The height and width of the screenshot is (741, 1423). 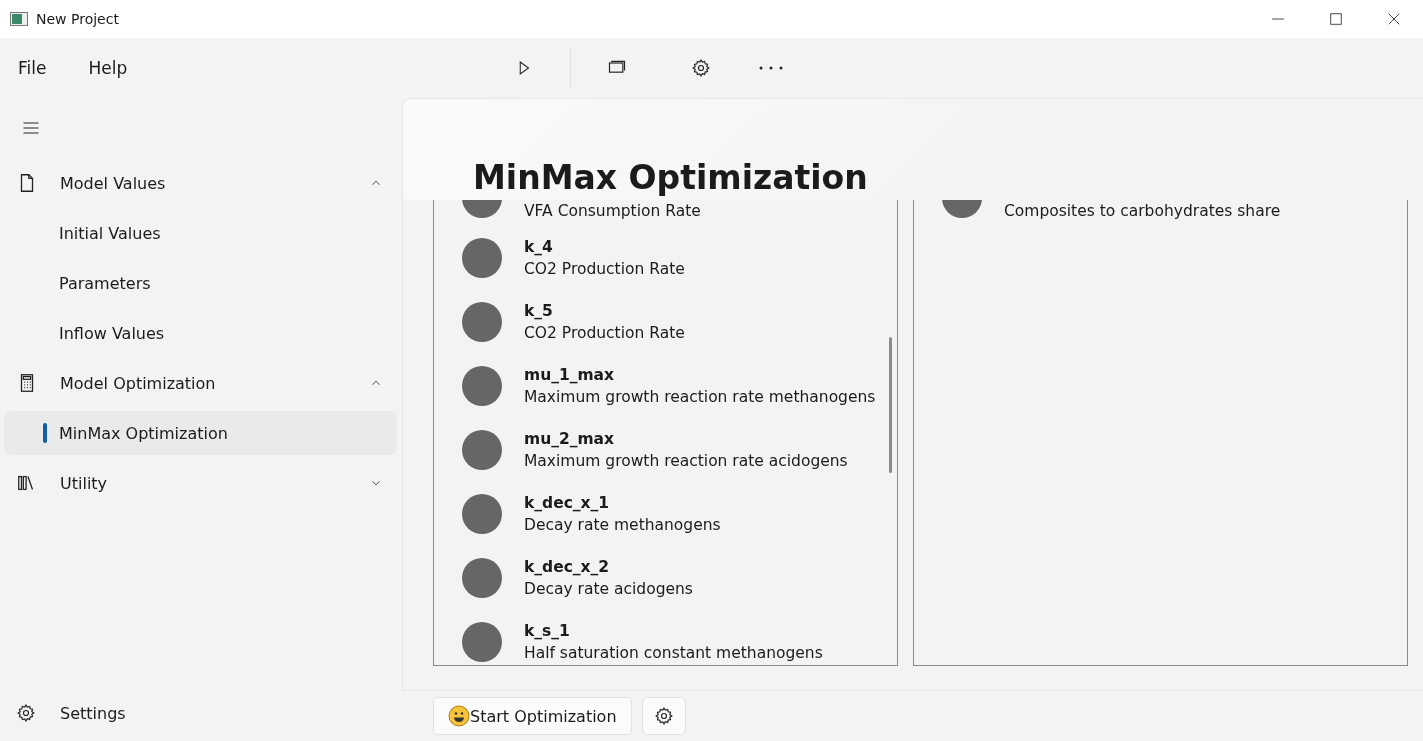 What do you see at coordinates (539, 247) in the screenshot?
I see `item-name: k_4` at bounding box center [539, 247].